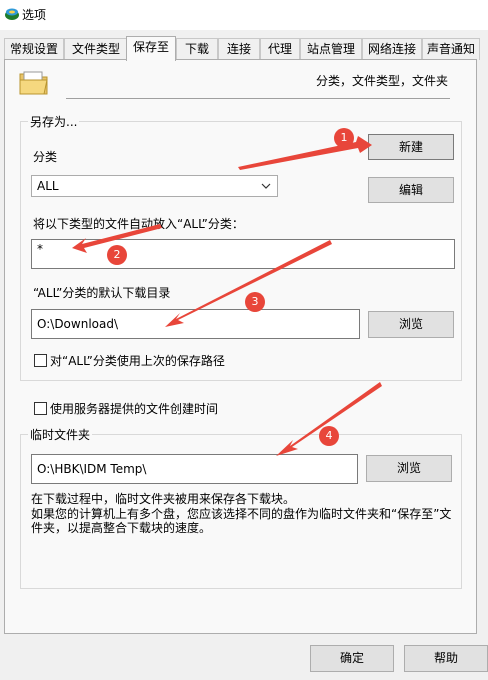  What do you see at coordinates (352, 658) in the screenshot?
I see `ok-button: 确定` at bounding box center [352, 658].